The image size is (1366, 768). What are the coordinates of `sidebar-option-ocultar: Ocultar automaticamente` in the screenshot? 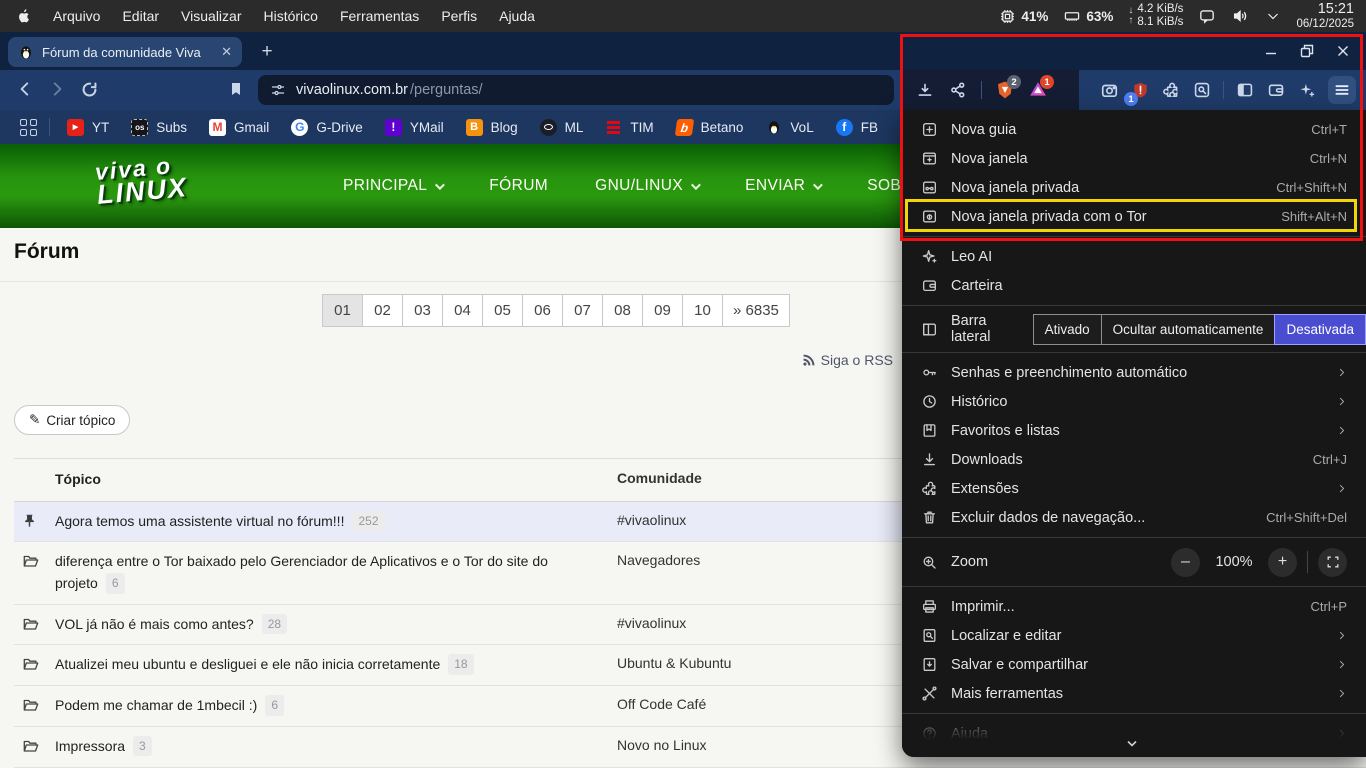 It's located at (1188, 329).